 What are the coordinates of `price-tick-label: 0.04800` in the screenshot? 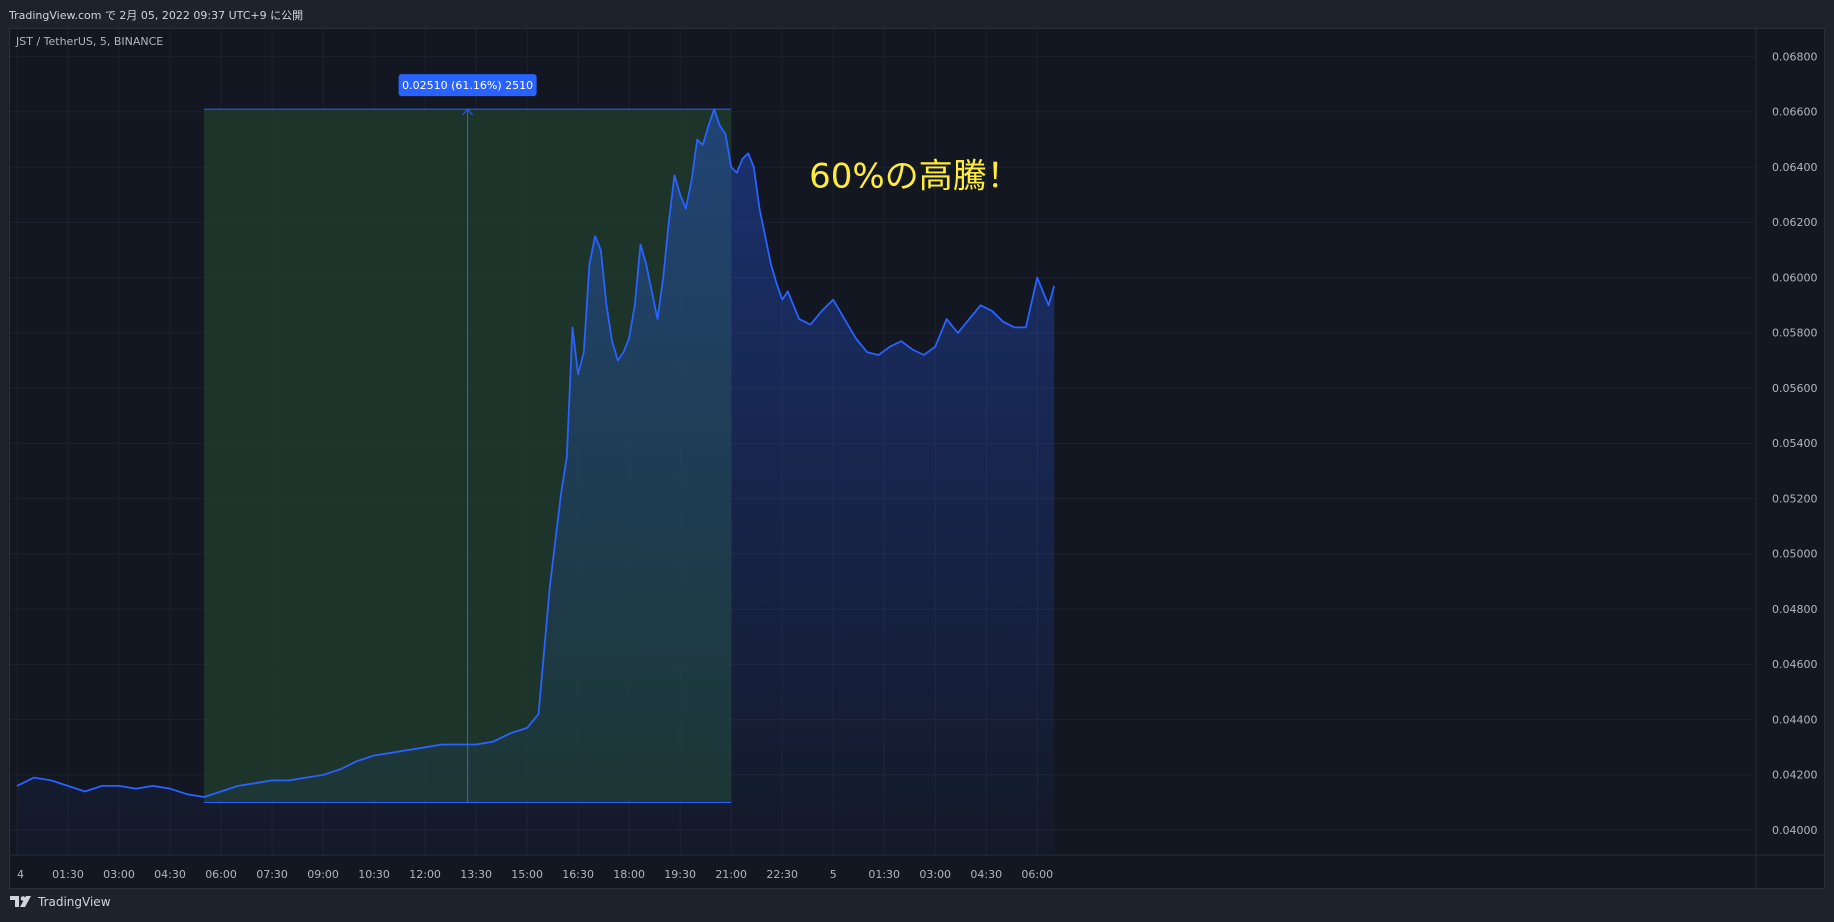 It's located at (1795, 609).